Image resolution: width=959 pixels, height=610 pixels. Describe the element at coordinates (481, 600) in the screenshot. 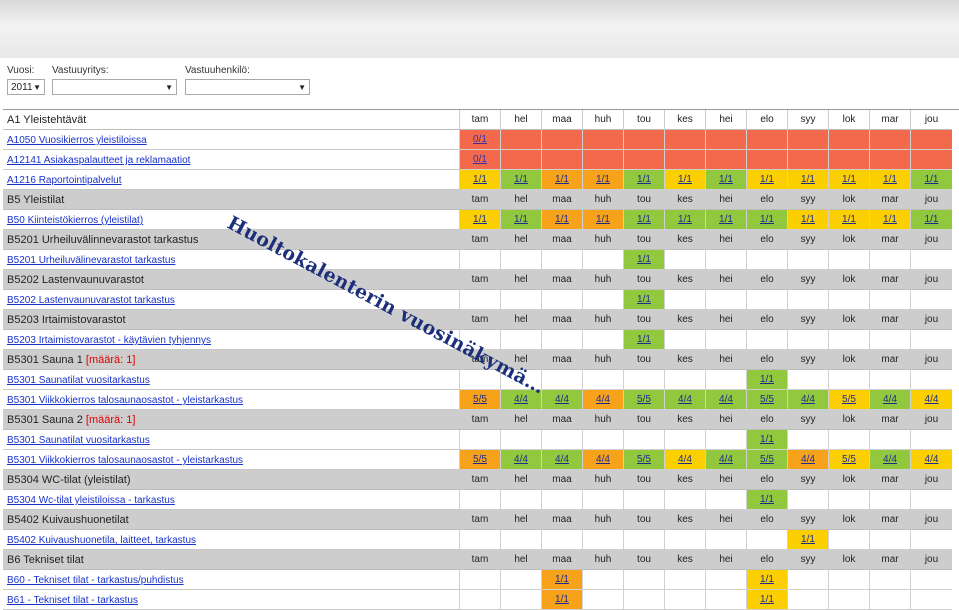

I see `task-row: B61 - Tekniset tilat - tarkastus 1/1 1/1` at that location.